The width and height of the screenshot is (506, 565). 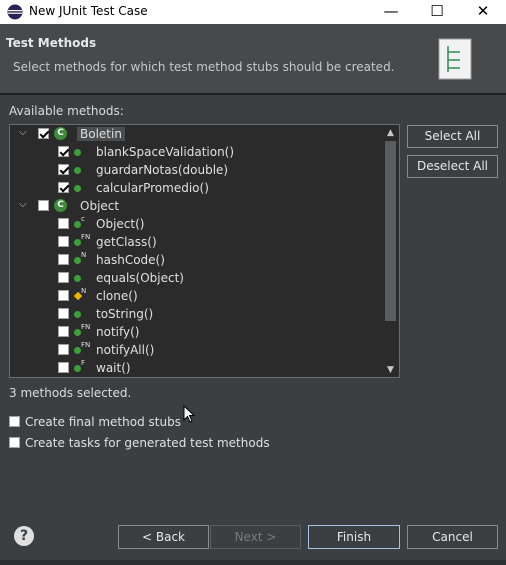 I want to click on deselect-all-button: Deselect All, so click(x=452, y=166).